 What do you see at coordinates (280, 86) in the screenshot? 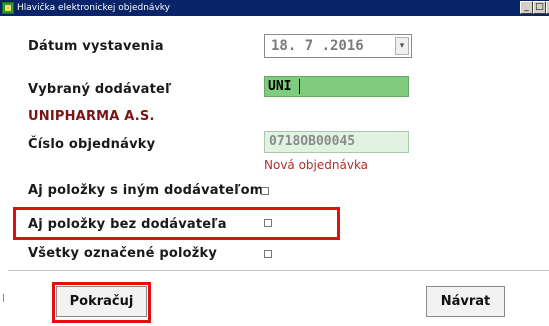
I see `supplier-value: UNI` at bounding box center [280, 86].